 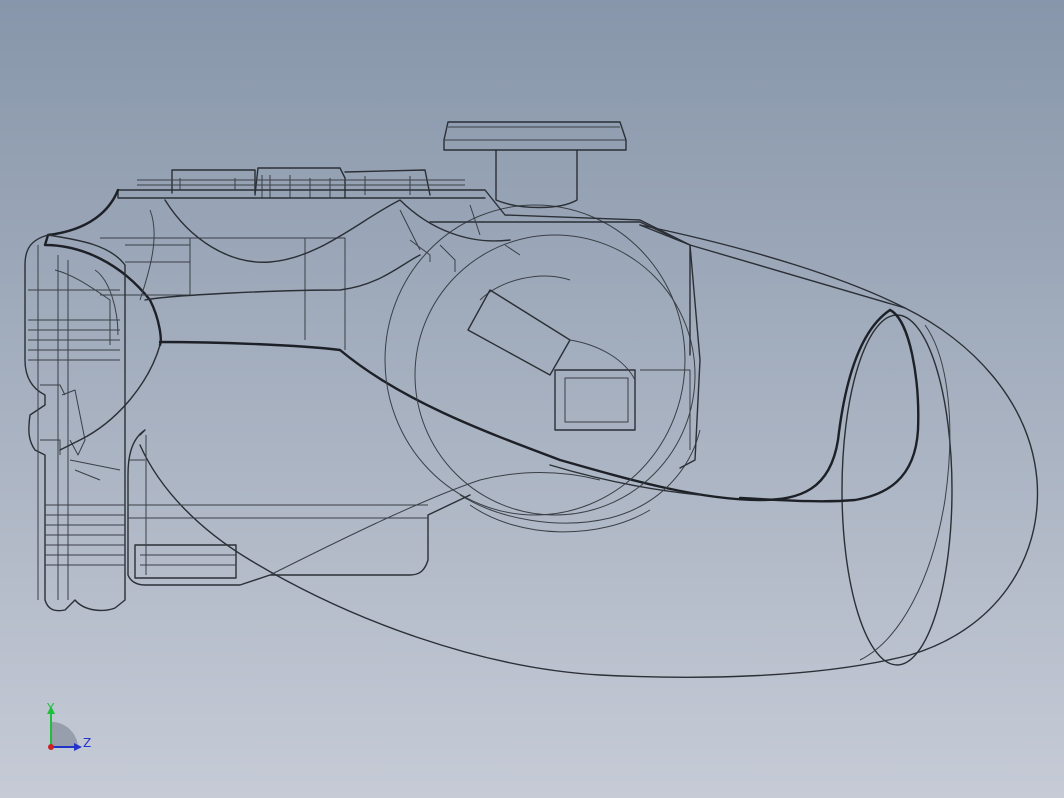 What do you see at coordinates (51, 747) in the screenshot?
I see `triad-origin` at bounding box center [51, 747].